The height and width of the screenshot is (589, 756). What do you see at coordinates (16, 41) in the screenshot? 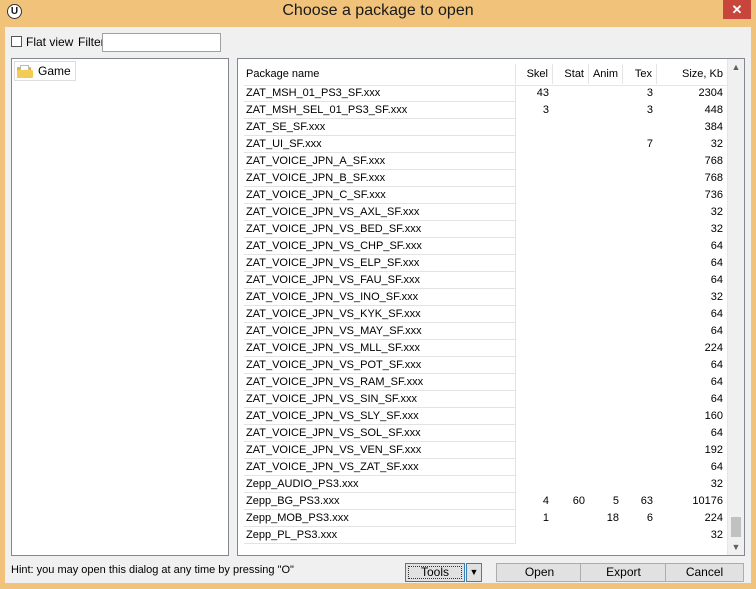
I see `flat-view-checkbox` at bounding box center [16, 41].